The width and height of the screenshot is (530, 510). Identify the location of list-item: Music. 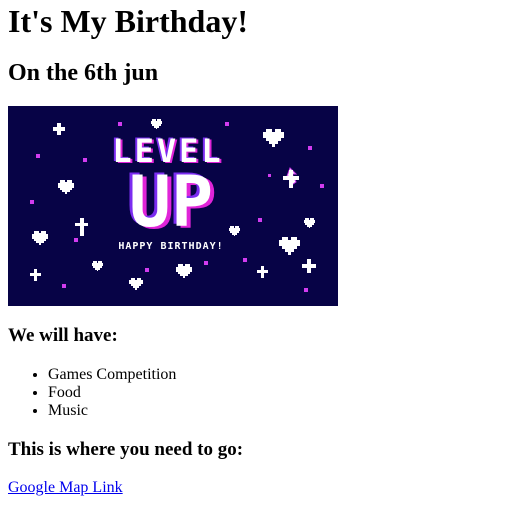
(112, 411).